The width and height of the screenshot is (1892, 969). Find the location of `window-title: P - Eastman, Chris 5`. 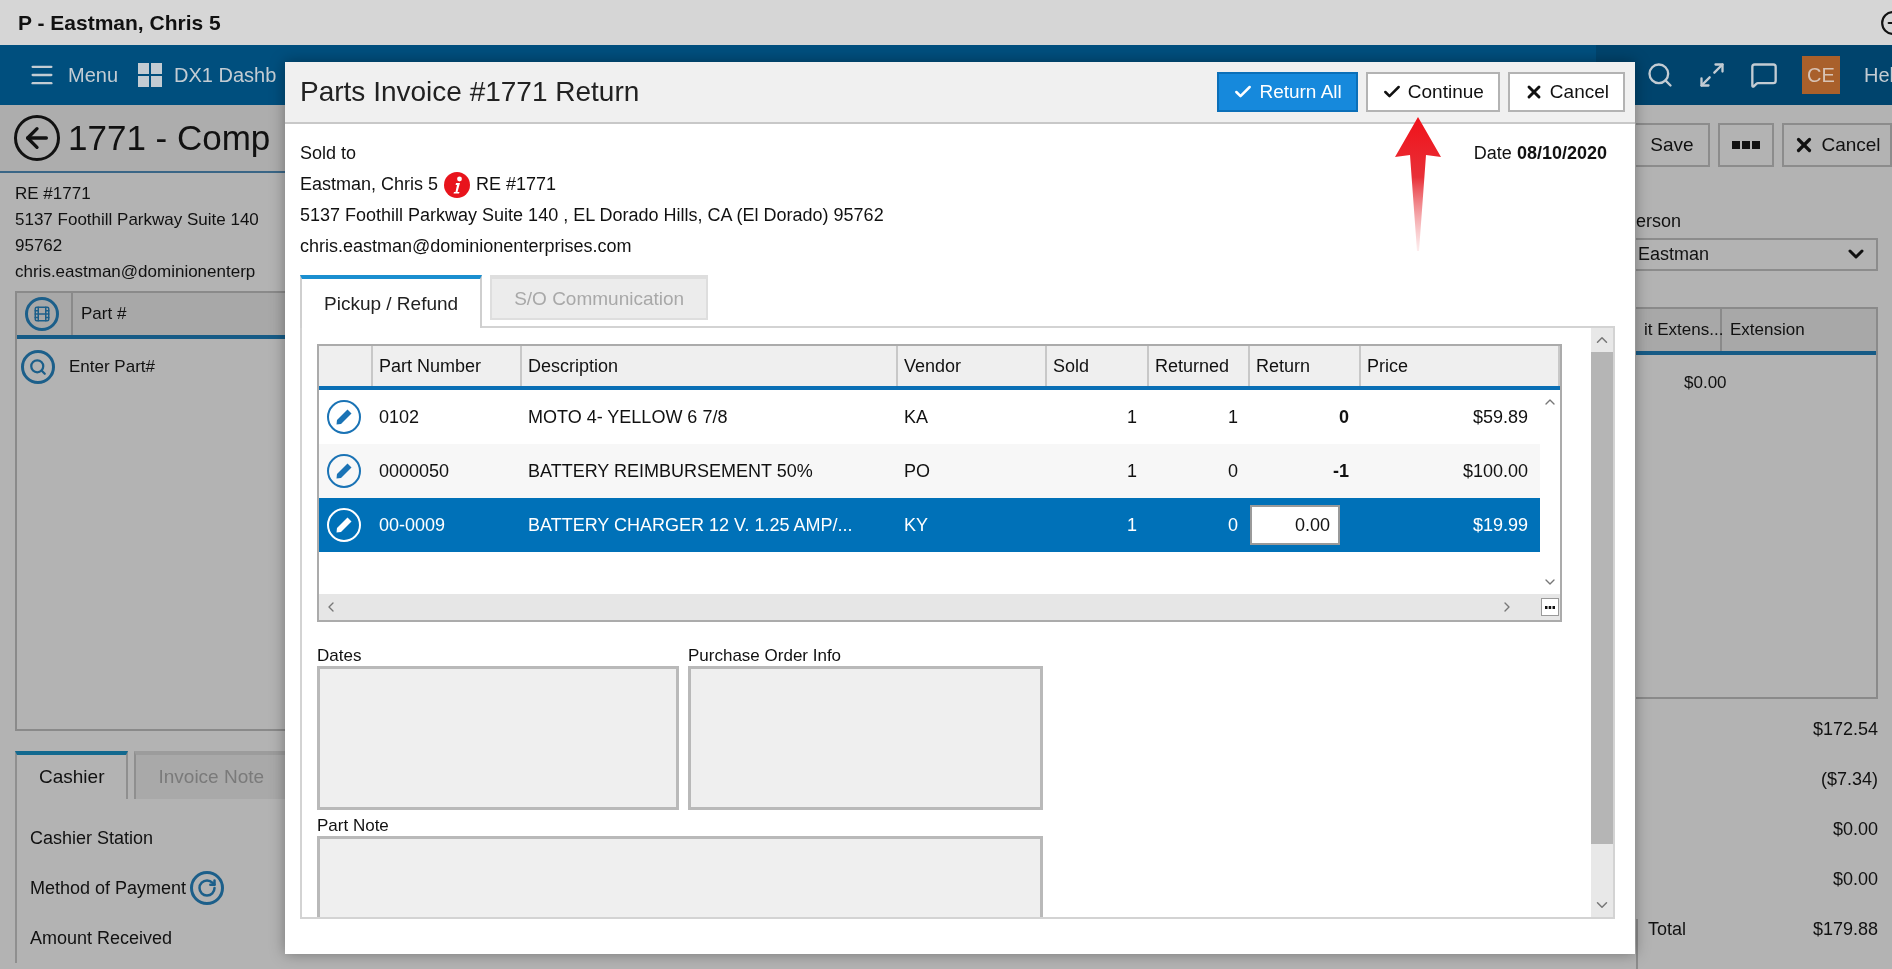

window-title: P - Eastman, Chris 5 is located at coordinates (119, 22).